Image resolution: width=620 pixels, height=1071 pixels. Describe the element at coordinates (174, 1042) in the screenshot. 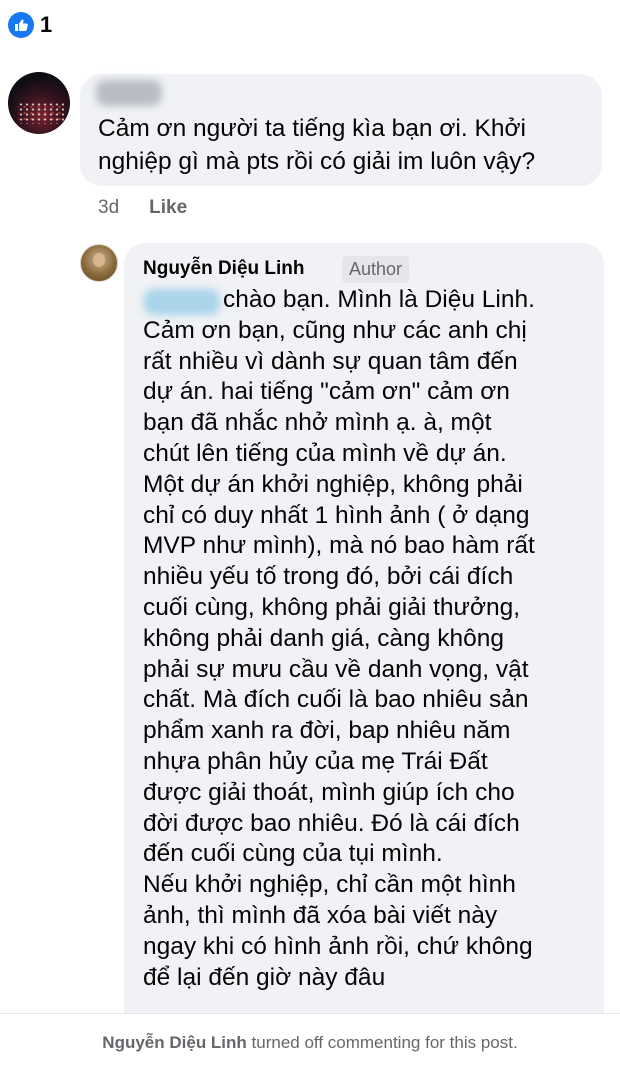

I see `notice-name: Nguyễn Diệu Linh` at that location.